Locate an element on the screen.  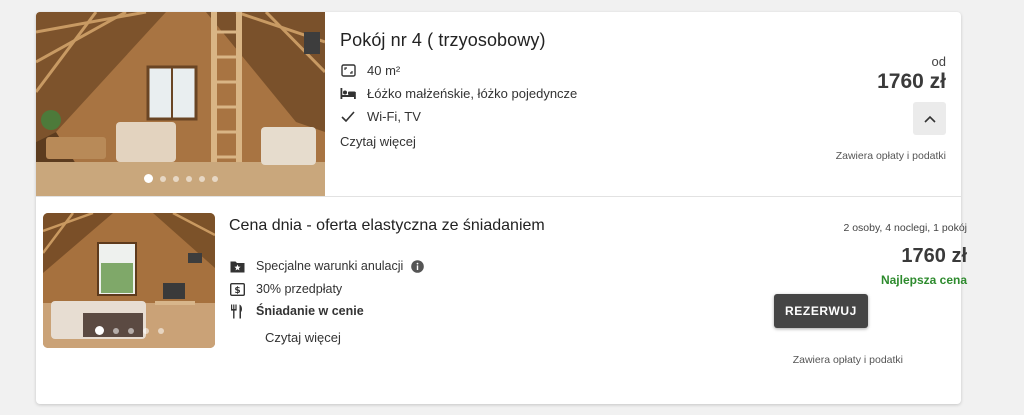
offer-feature-text: Śniadanie w cenie is located at coordinates (310, 311).